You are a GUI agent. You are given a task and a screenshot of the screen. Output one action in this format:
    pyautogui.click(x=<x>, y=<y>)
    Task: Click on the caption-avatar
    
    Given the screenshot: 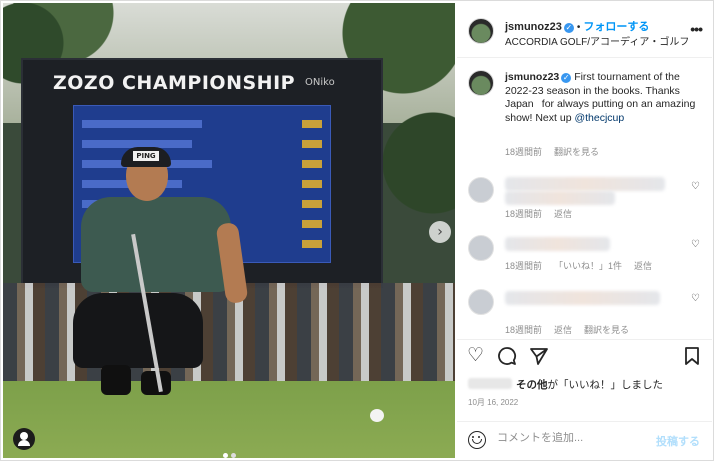 What is the action you would take?
    pyautogui.click(x=481, y=83)
    